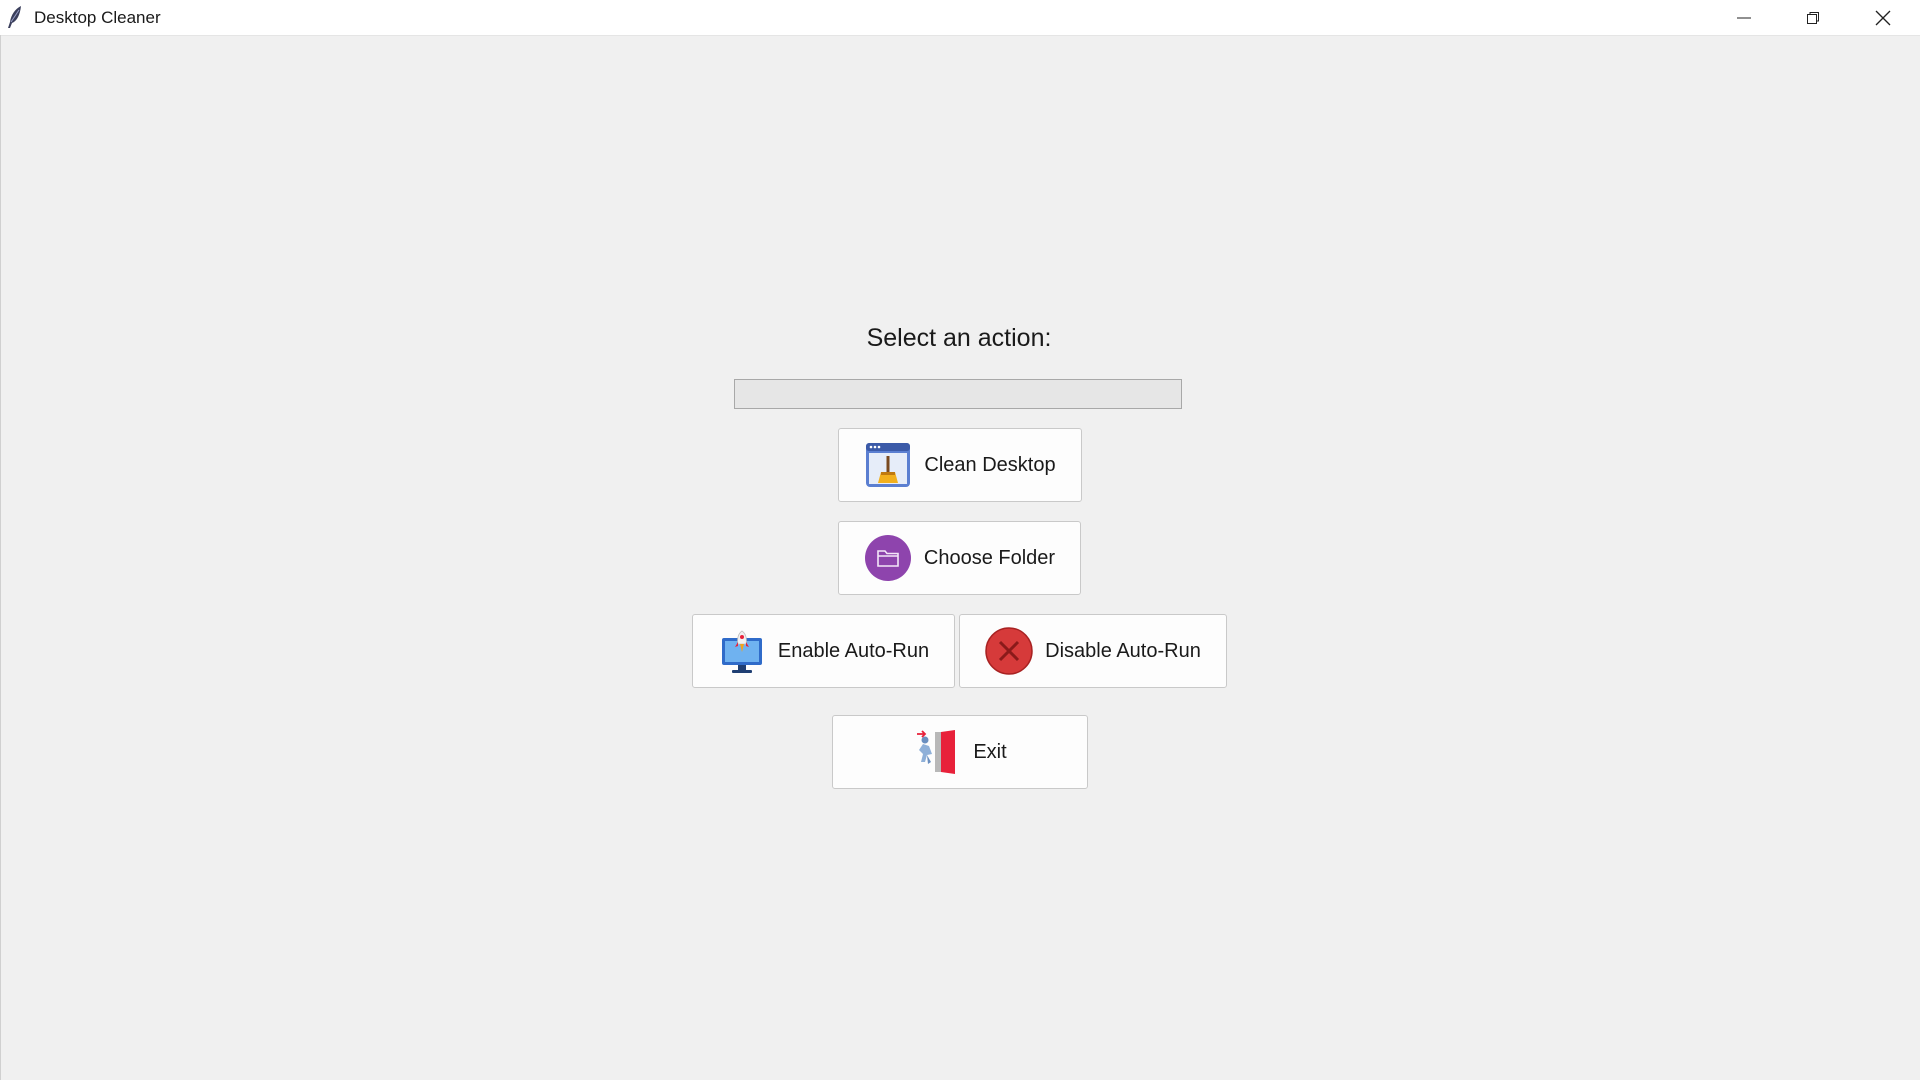 The image size is (1920, 1080). Describe the element at coordinates (0, 557) in the screenshot. I see `window-border` at that location.